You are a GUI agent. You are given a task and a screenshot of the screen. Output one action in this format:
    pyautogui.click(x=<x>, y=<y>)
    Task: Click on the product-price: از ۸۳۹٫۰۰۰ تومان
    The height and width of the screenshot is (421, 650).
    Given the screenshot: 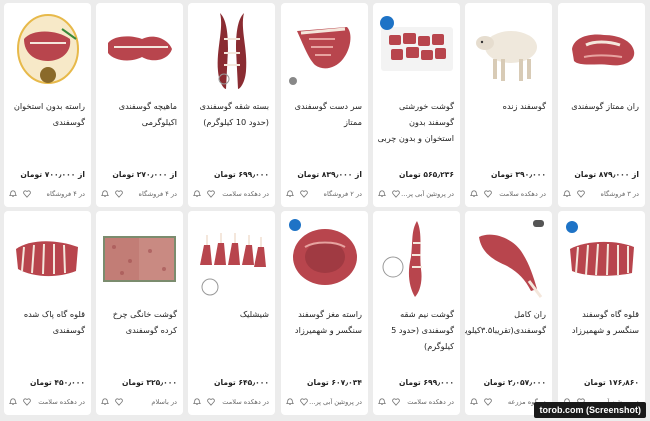 What is the action you would take?
    pyautogui.click(x=329, y=174)
    